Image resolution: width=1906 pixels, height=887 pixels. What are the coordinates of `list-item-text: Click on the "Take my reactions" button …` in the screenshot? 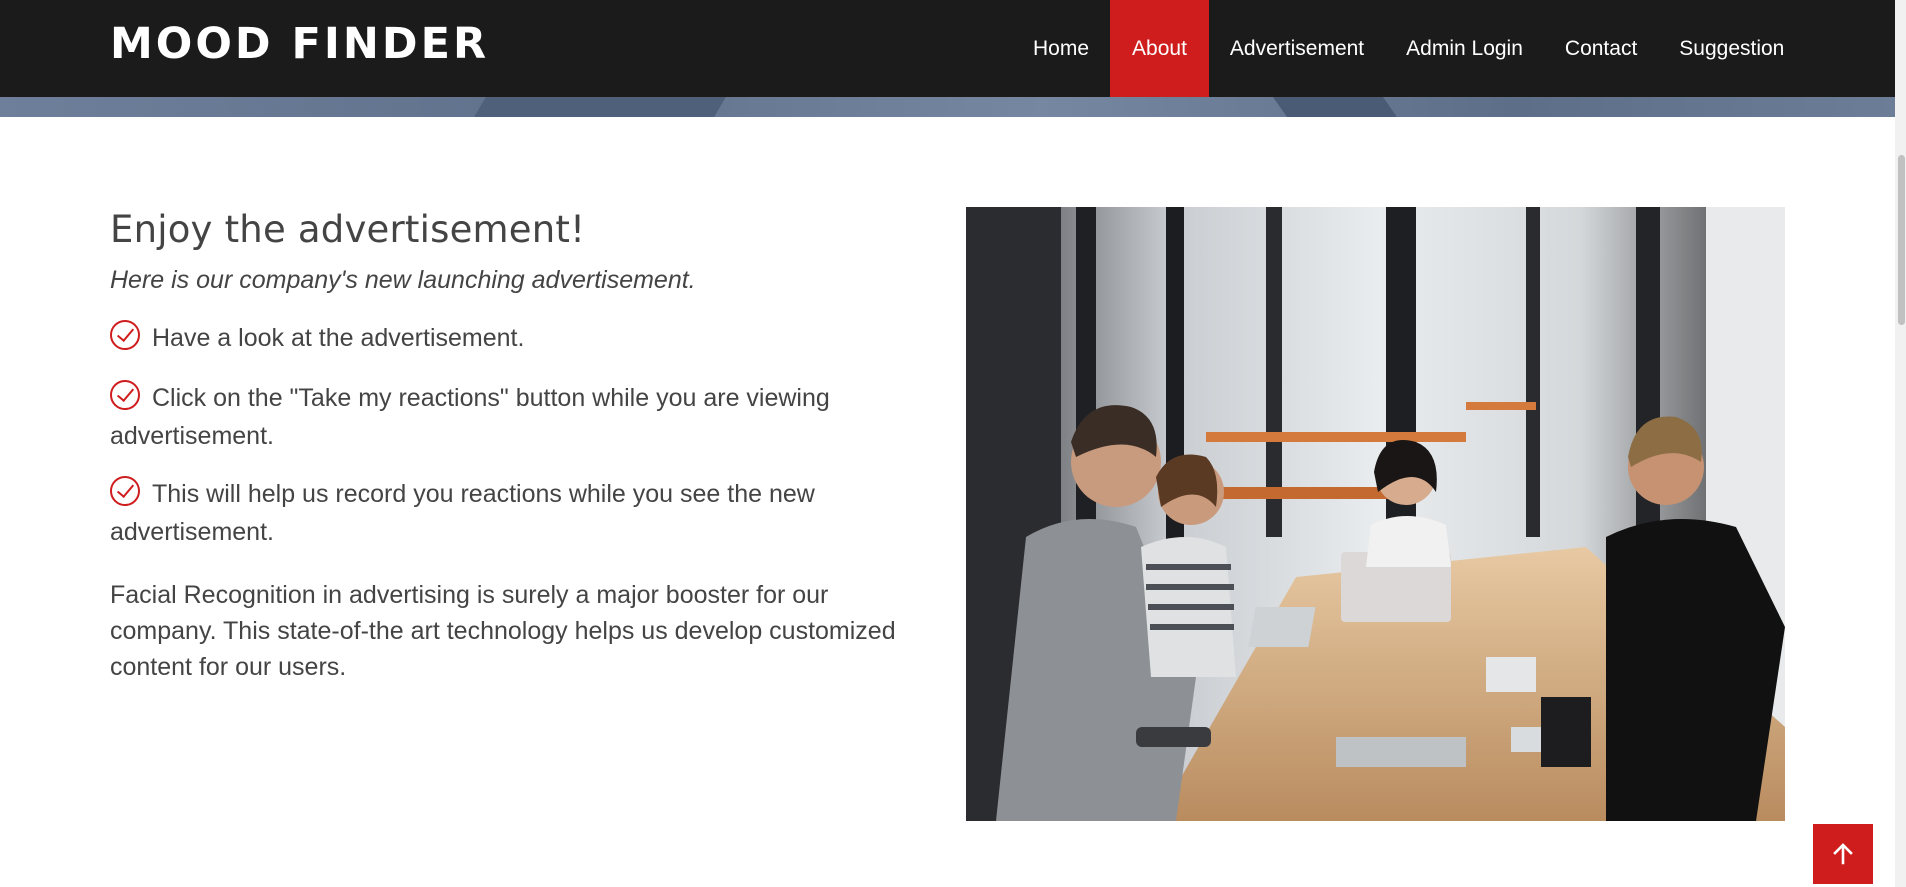 It's located at (470, 417).